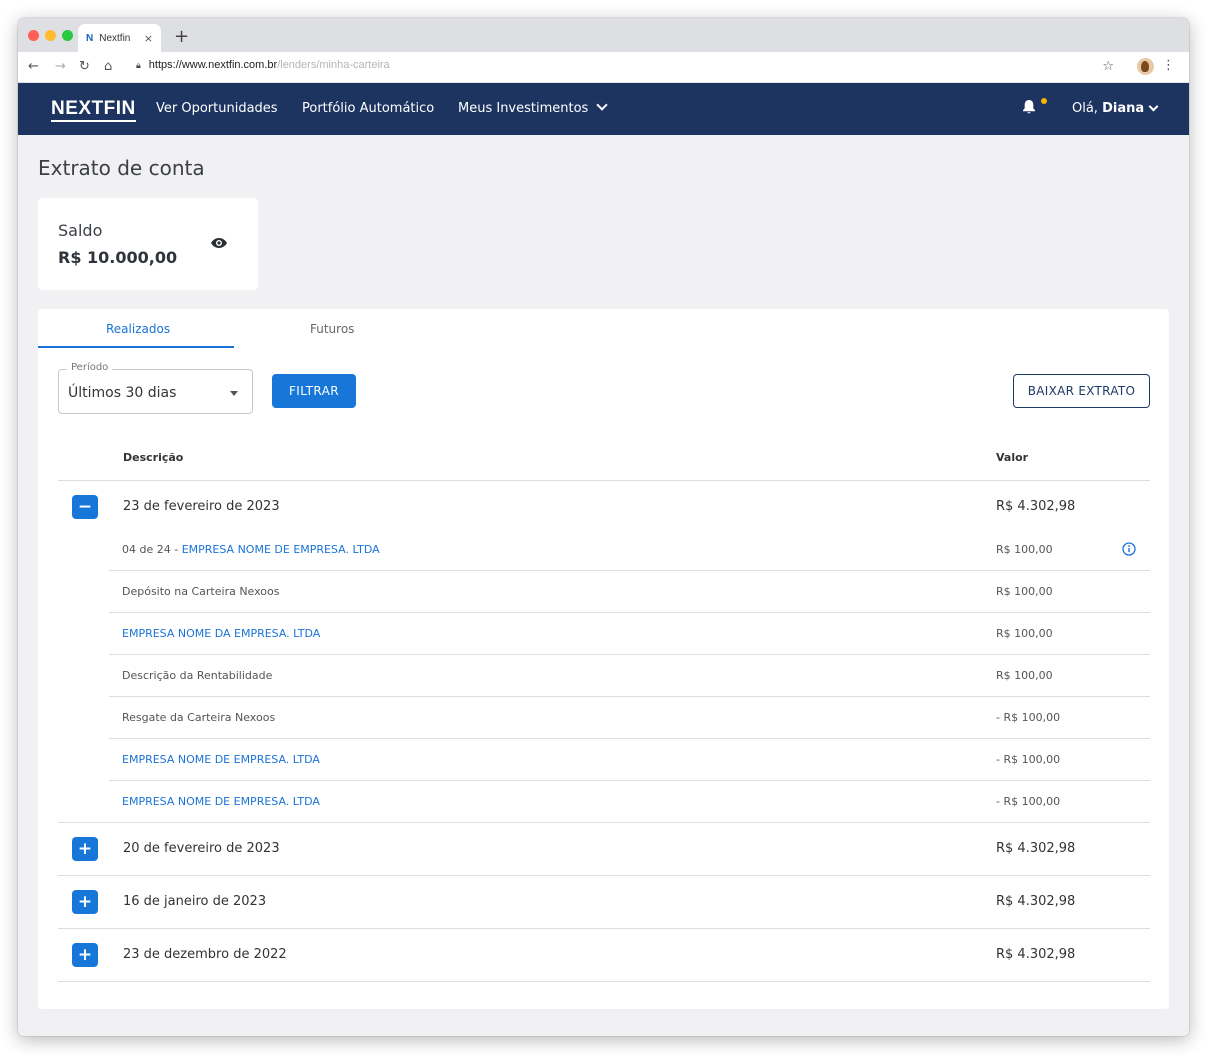 The width and height of the screenshot is (1207, 1055). I want to click on entry-description: 04 de 24 - EMPRESA NOME DE EMPRESA. LTDA, so click(251, 549).